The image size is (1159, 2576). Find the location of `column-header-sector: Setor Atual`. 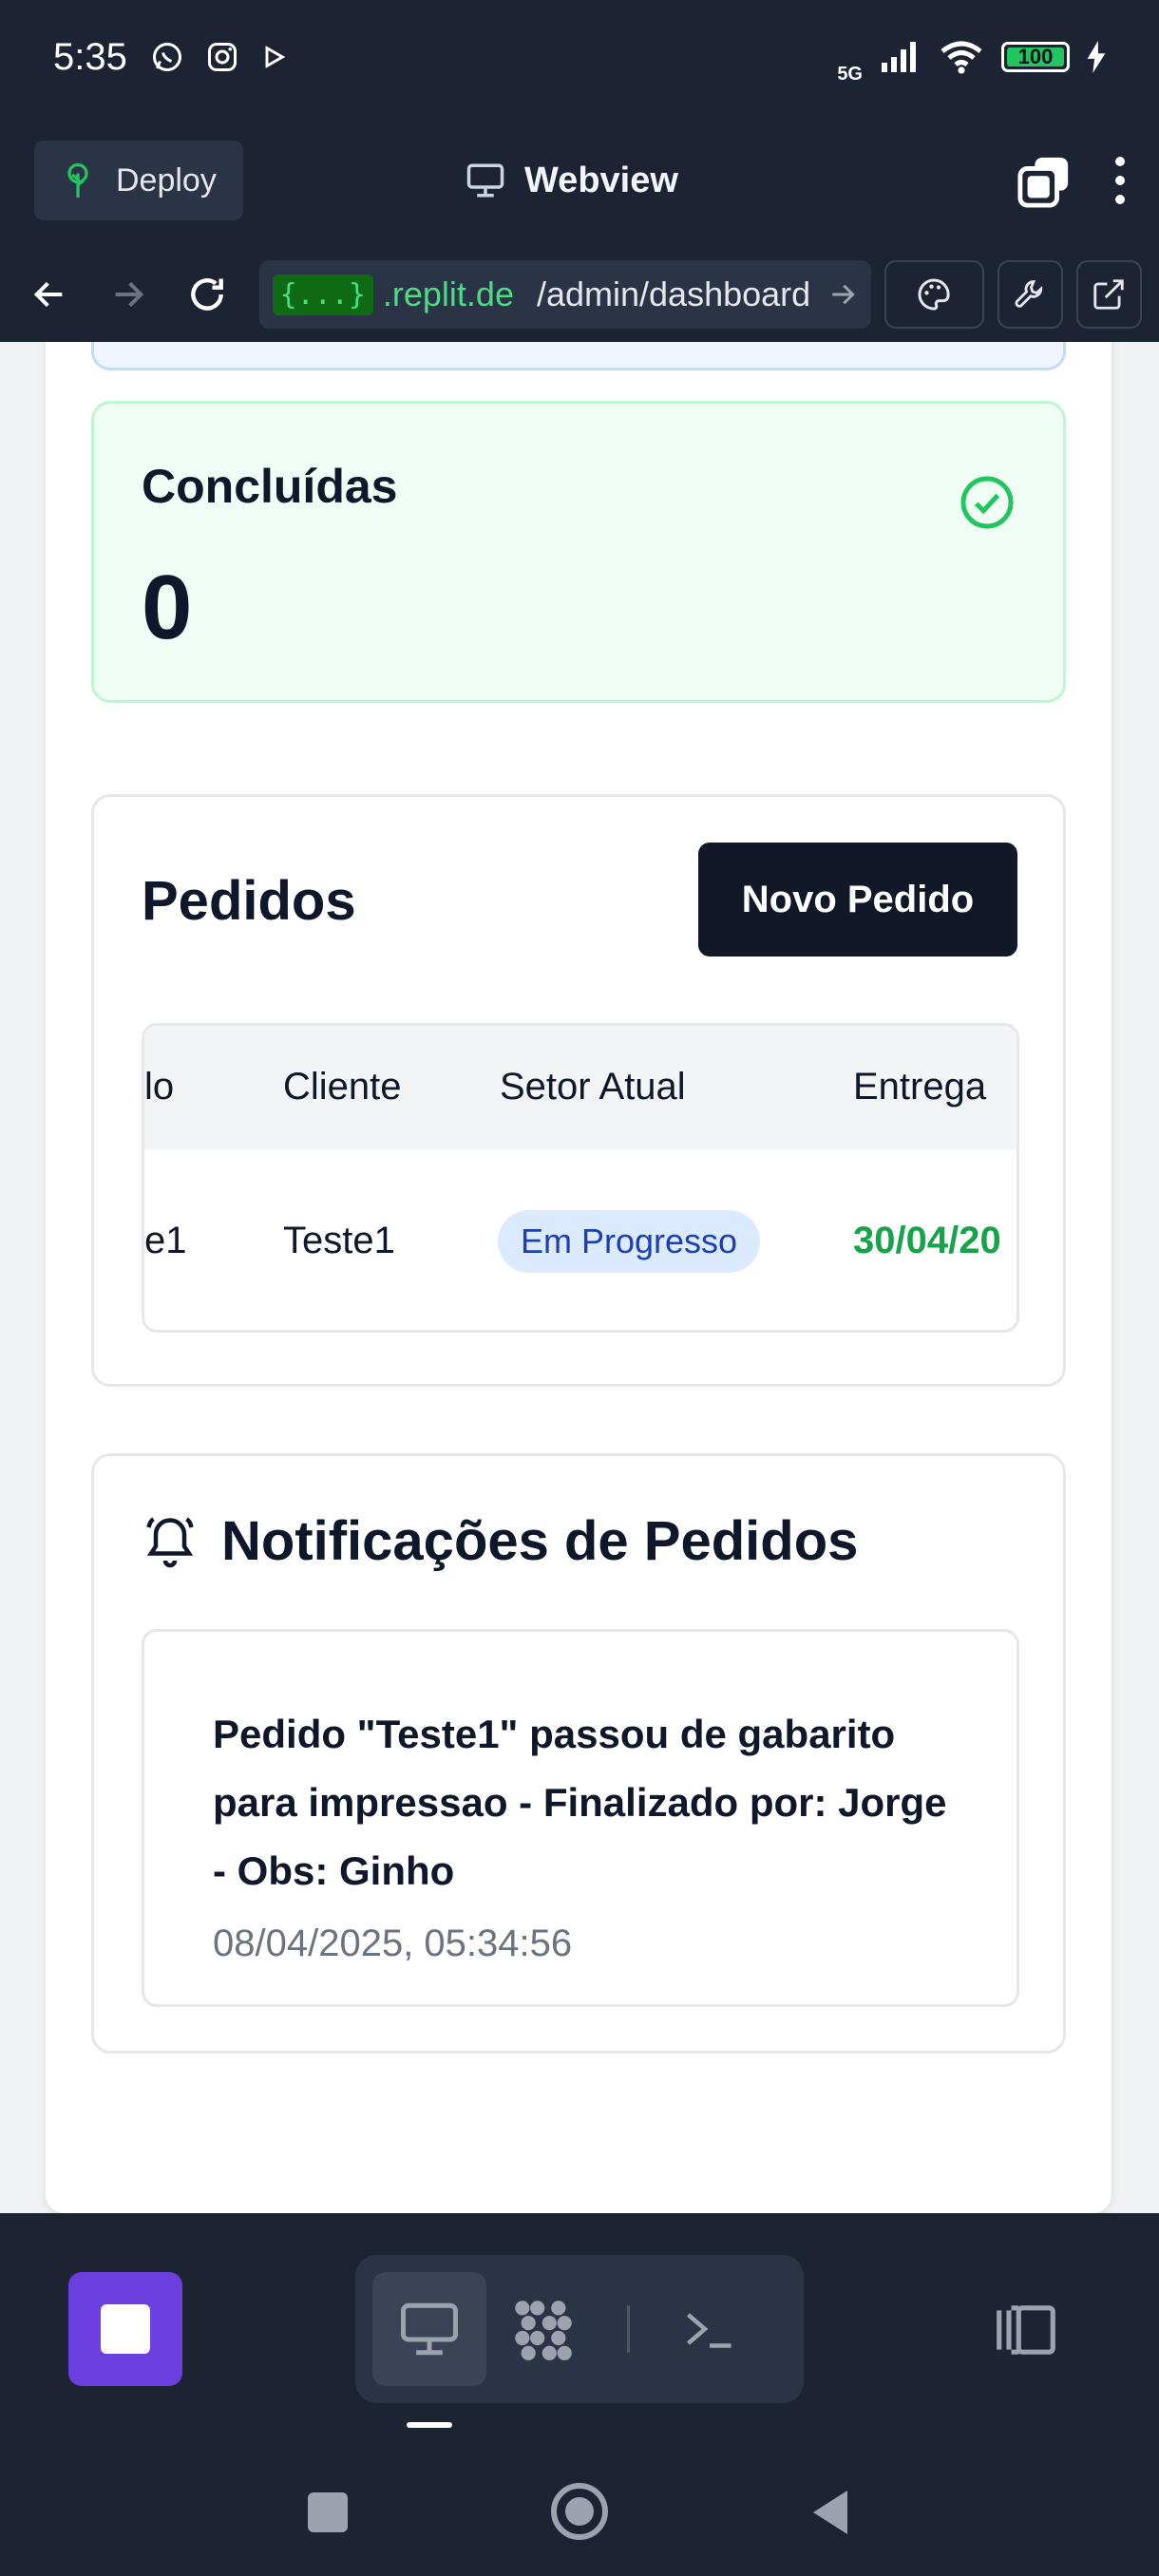

column-header-sector: Setor Atual is located at coordinates (593, 1087).